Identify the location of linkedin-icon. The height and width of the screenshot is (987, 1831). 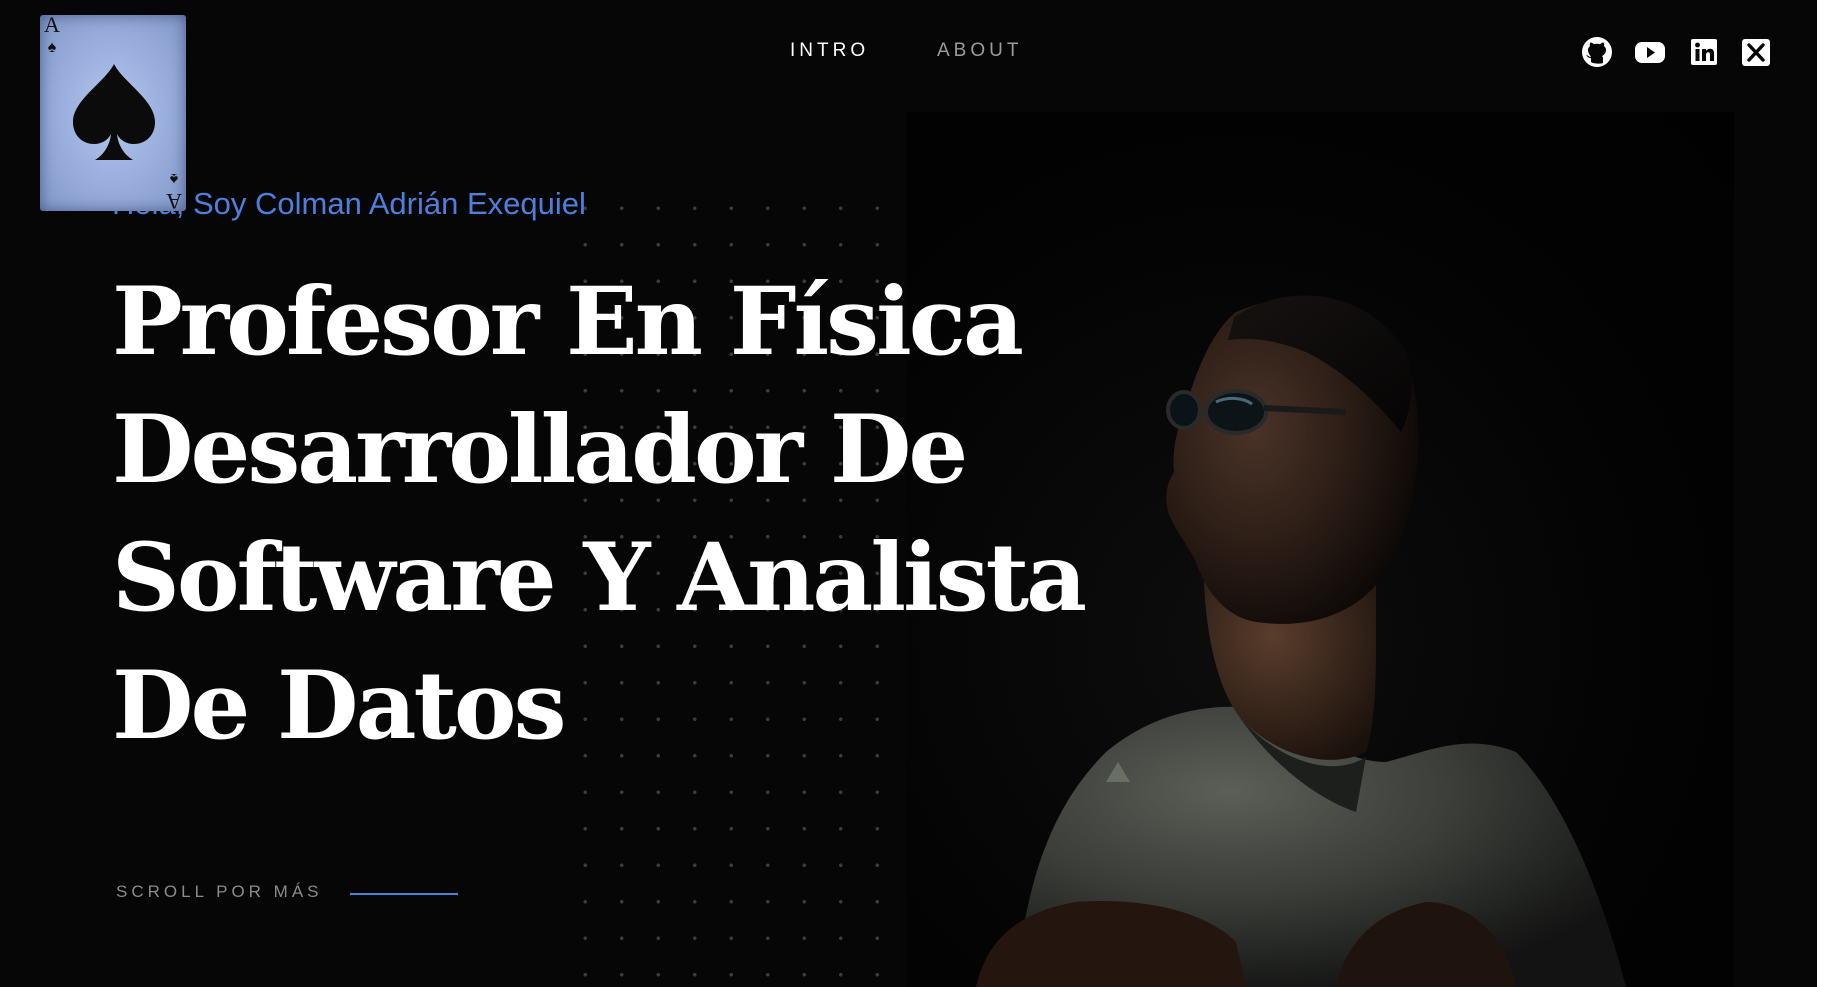
(1704, 52).